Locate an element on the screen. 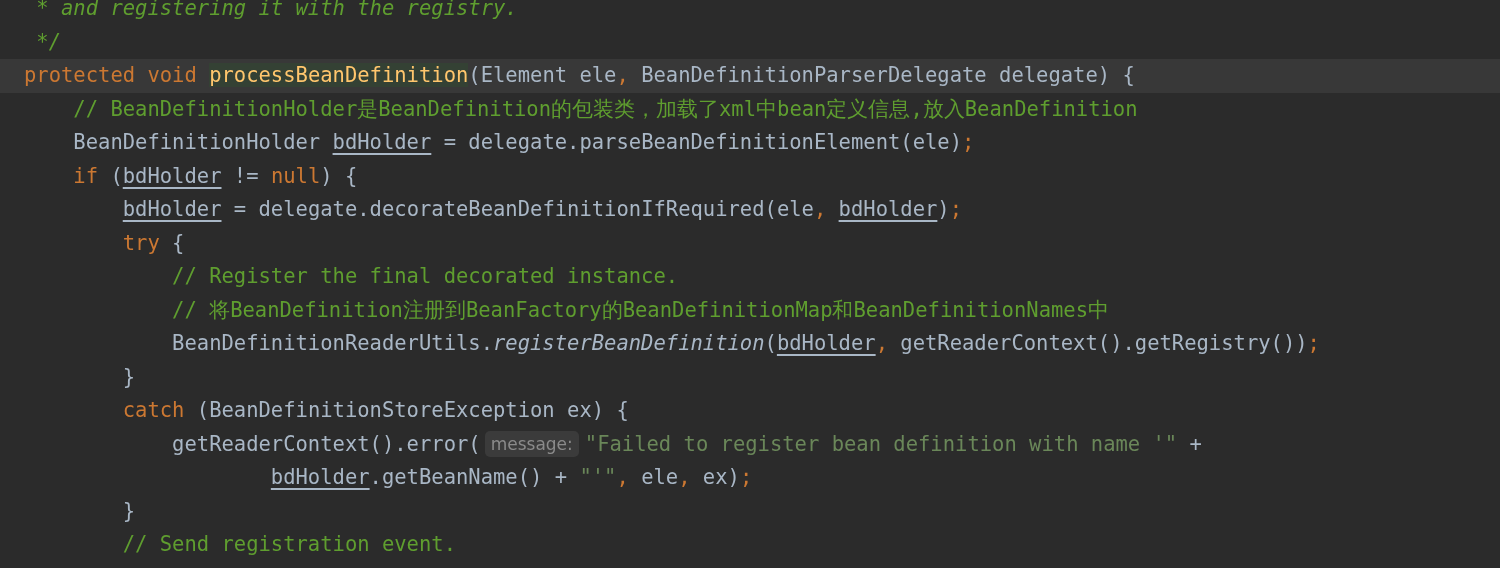 The image size is (1500, 568). code-line: try { is located at coordinates (153, 243).